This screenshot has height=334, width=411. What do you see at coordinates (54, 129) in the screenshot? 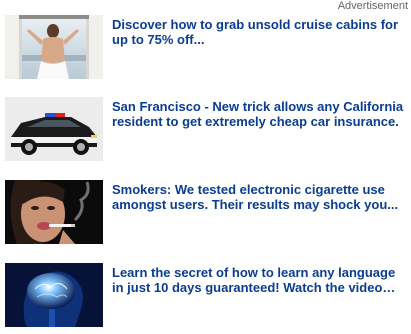
I see `police-car-image` at bounding box center [54, 129].